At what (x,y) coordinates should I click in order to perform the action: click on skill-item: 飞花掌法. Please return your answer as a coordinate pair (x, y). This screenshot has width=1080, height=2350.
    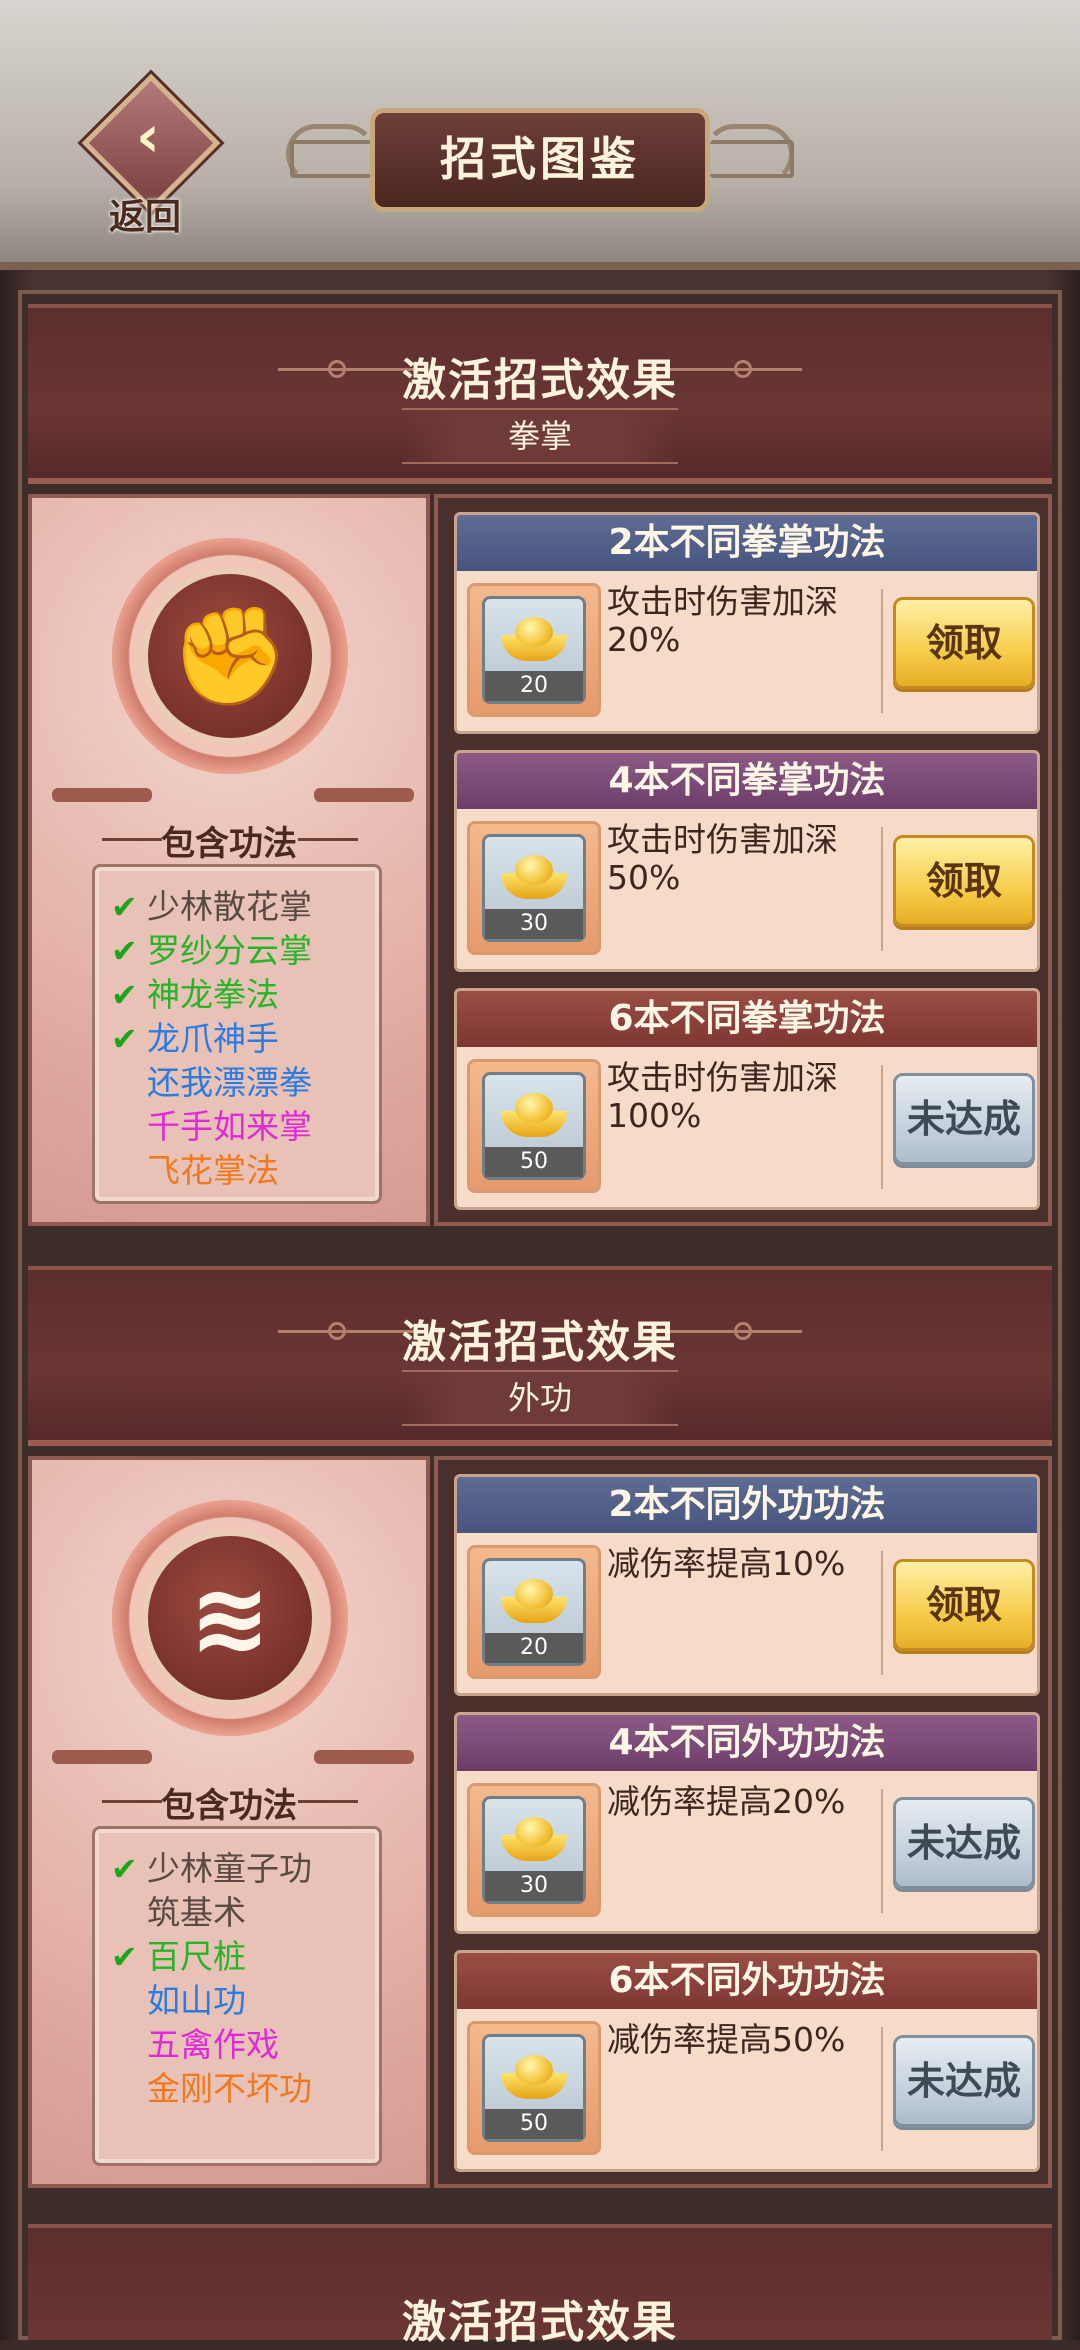
    Looking at the image, I should click on (195, 1171).